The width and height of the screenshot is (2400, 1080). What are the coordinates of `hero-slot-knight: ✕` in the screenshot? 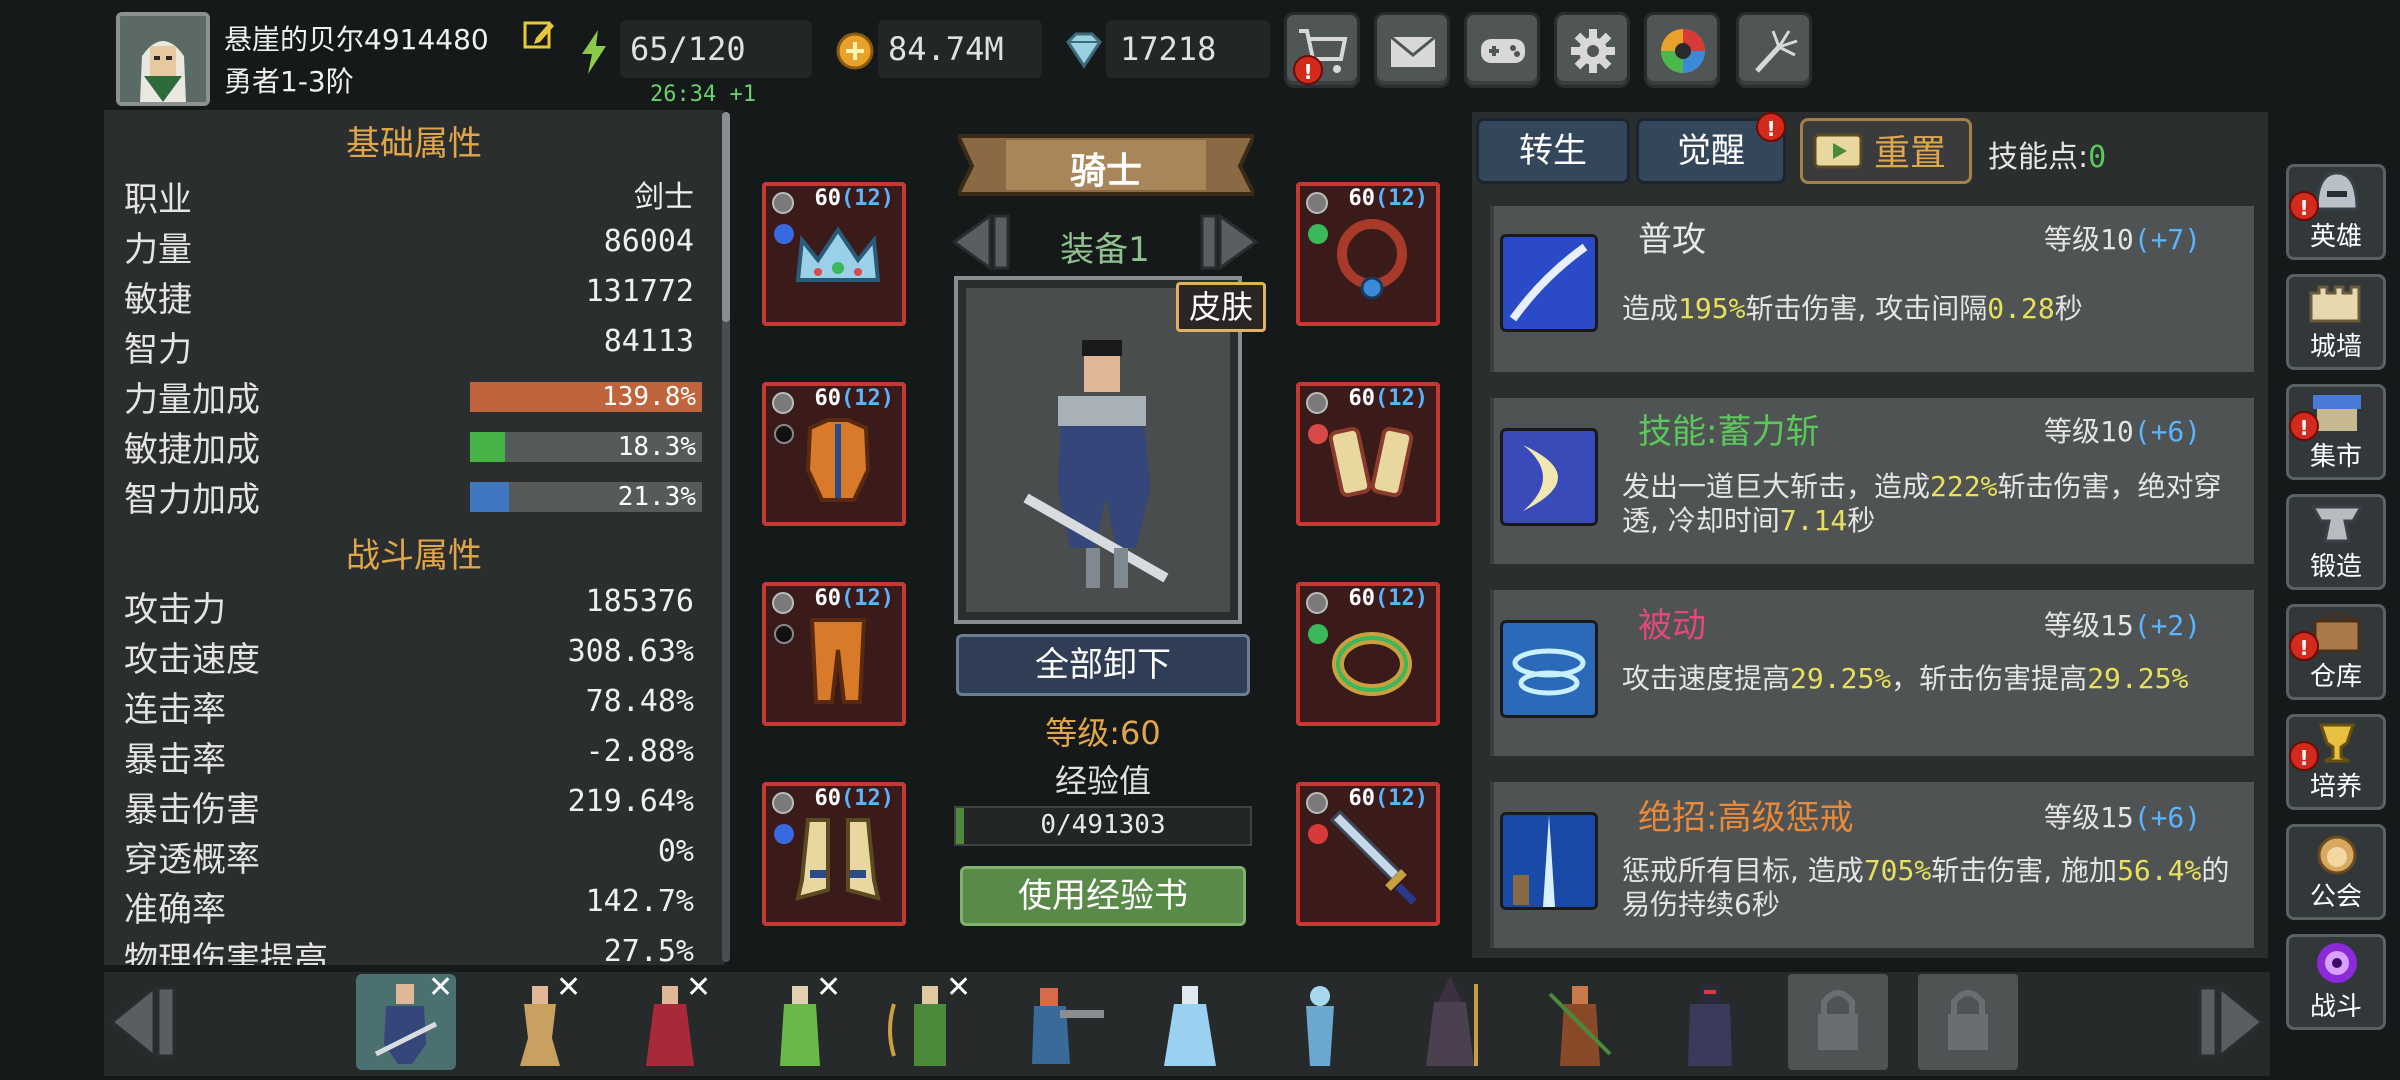 It's located at (406, 1020).